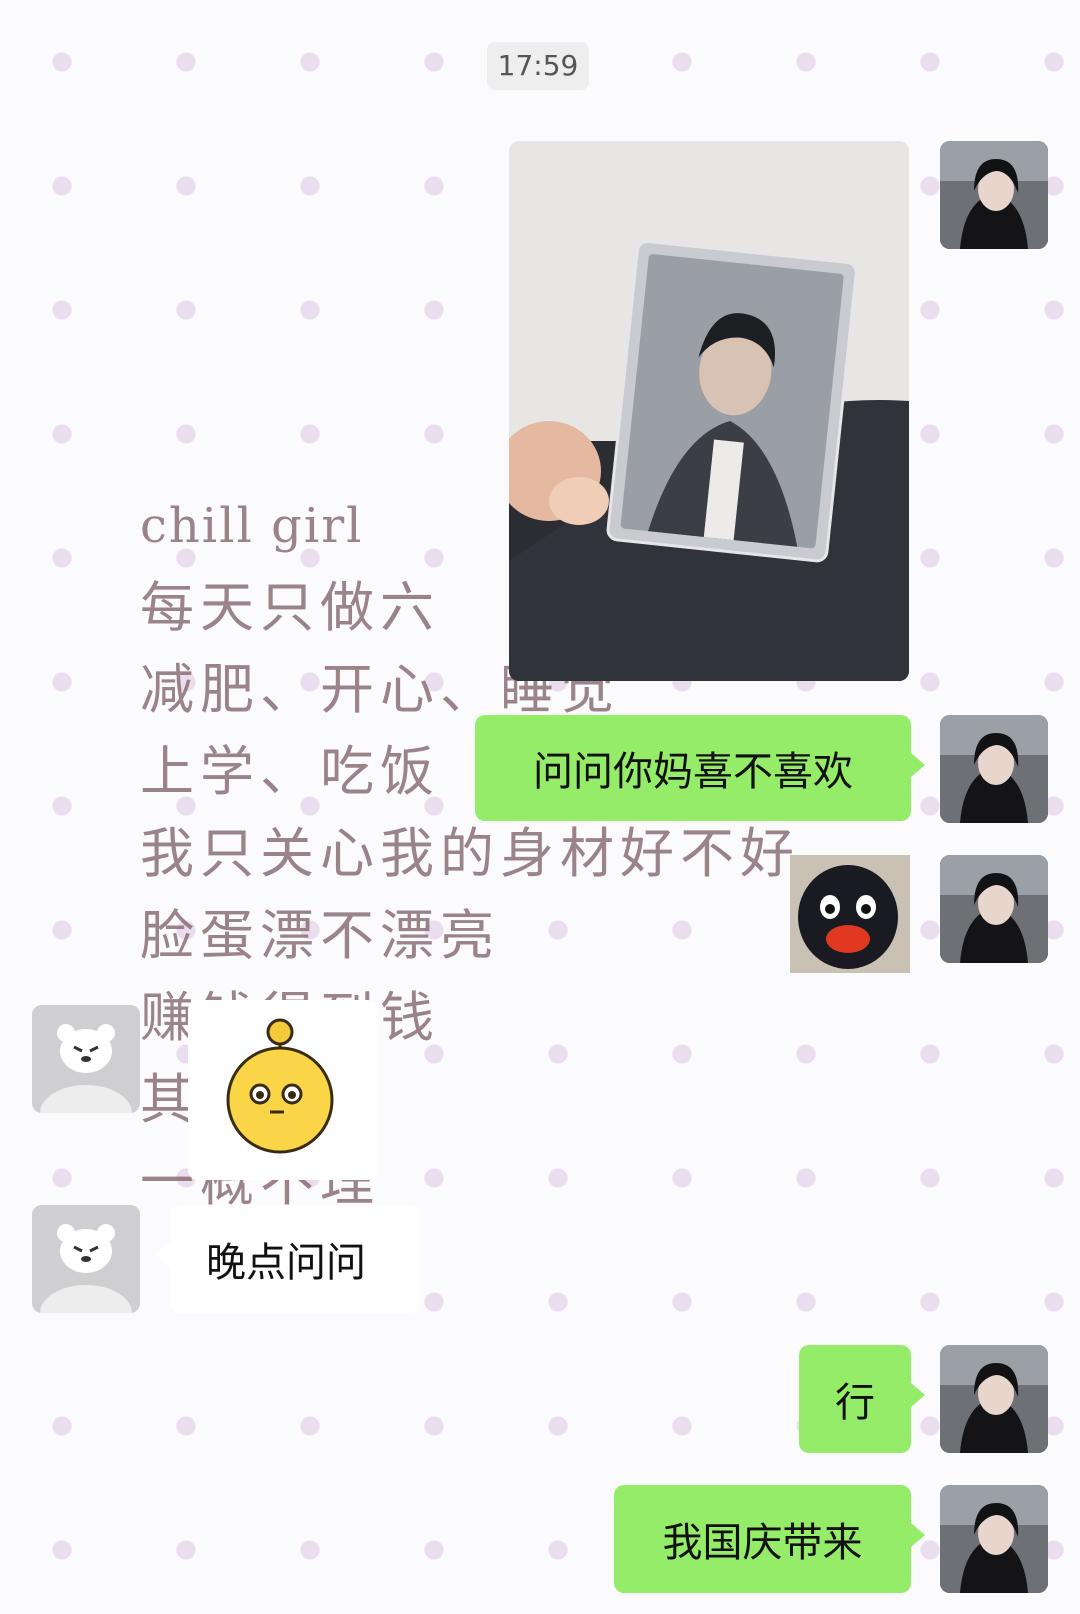 This screenshot has width=1080, height=1614. I want to click on chat-bubble-sent: 问问你妈喜不喜欢, so click(700, 768).